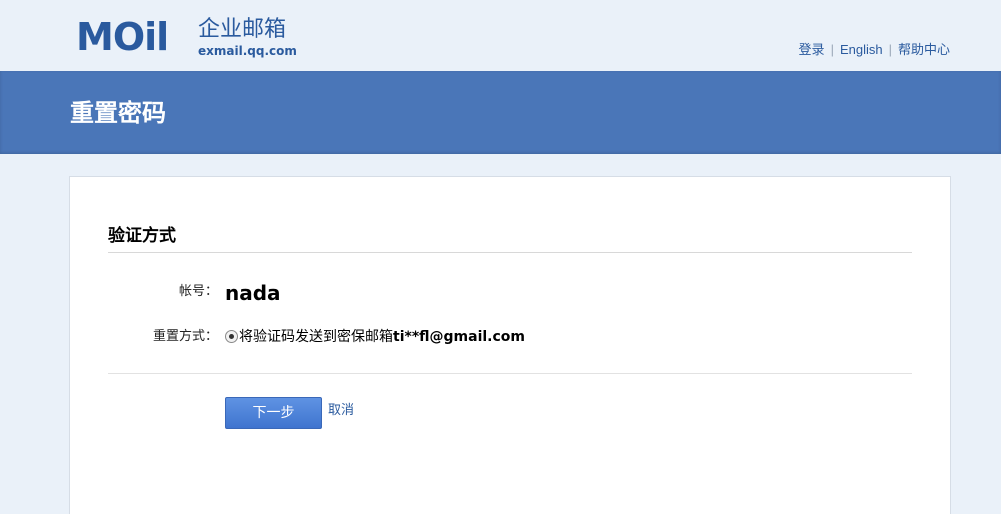 The height and width of the screenshot is (514, 1001). Describe the element at coordinates (500, 35) in the screenshot. I see `top-header: MOil 企业邮箱 exmail.qq.com 登录 | English | 帮助中心` at that location.